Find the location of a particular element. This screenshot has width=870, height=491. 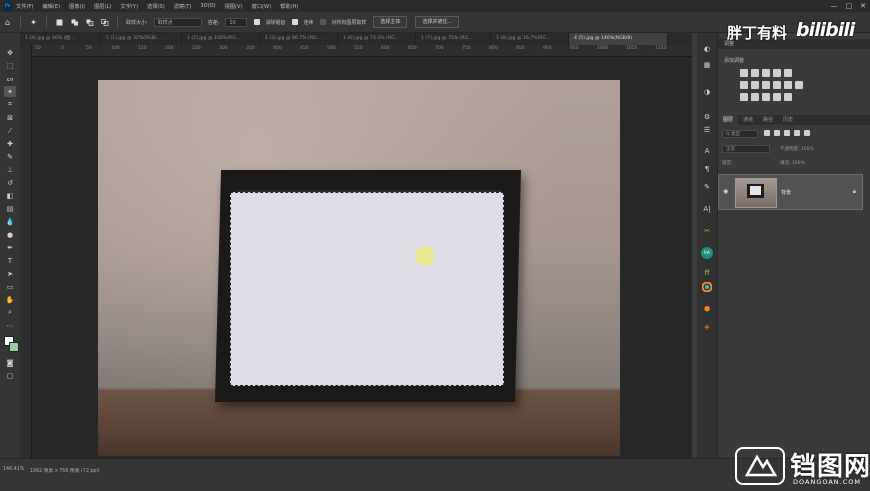

status-doc-info: 1062 像素 x 766 像素 (72 ppi) is located at coordinates (65, 470).